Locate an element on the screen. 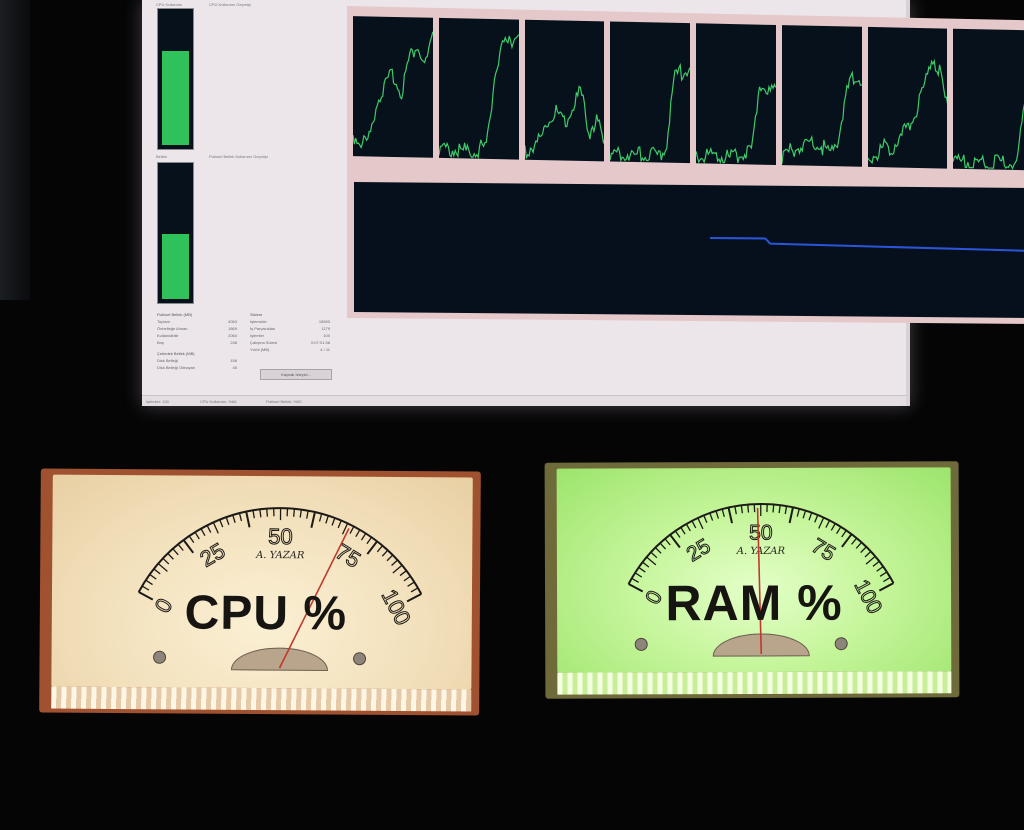  system-label: İş Parçacıkları is located at coordinates (263, 328).